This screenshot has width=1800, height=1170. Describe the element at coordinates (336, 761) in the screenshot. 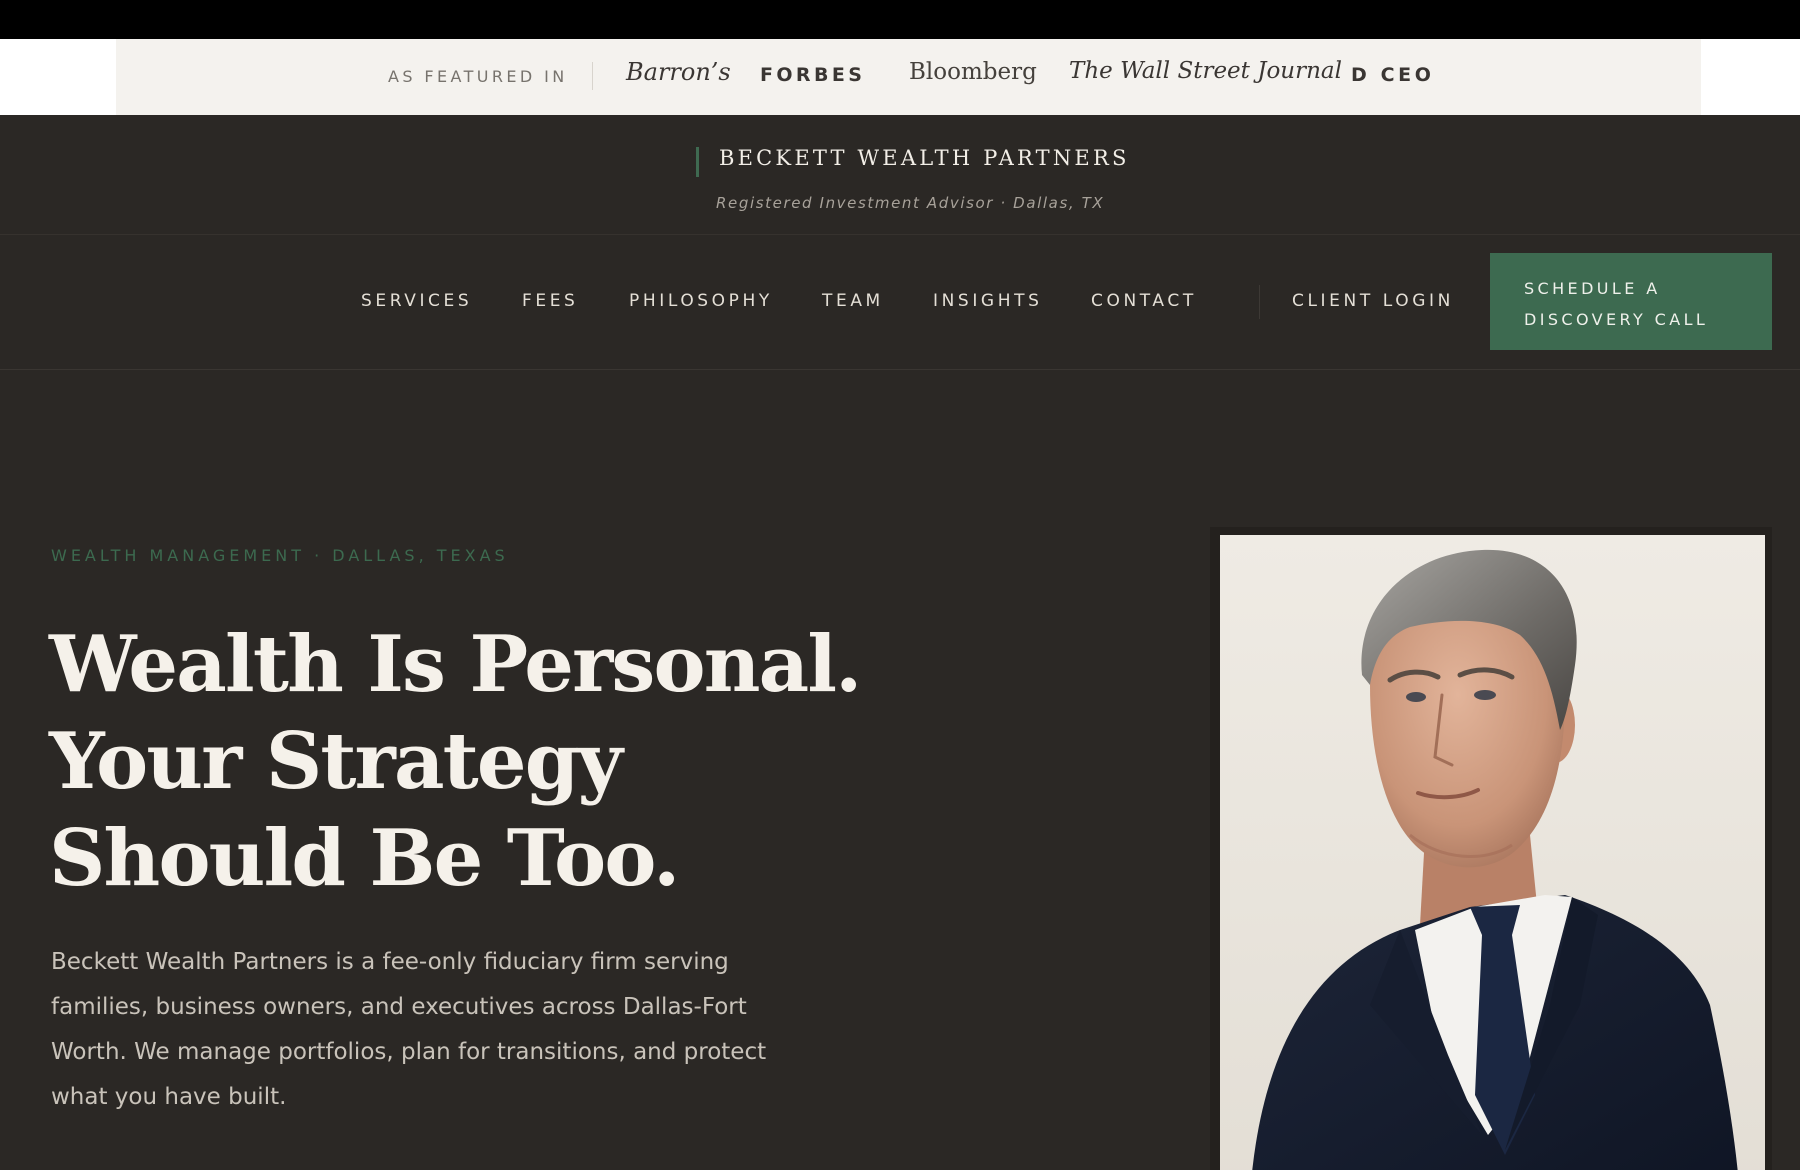

I see `headline-line-2: Your Strategy` at that location.